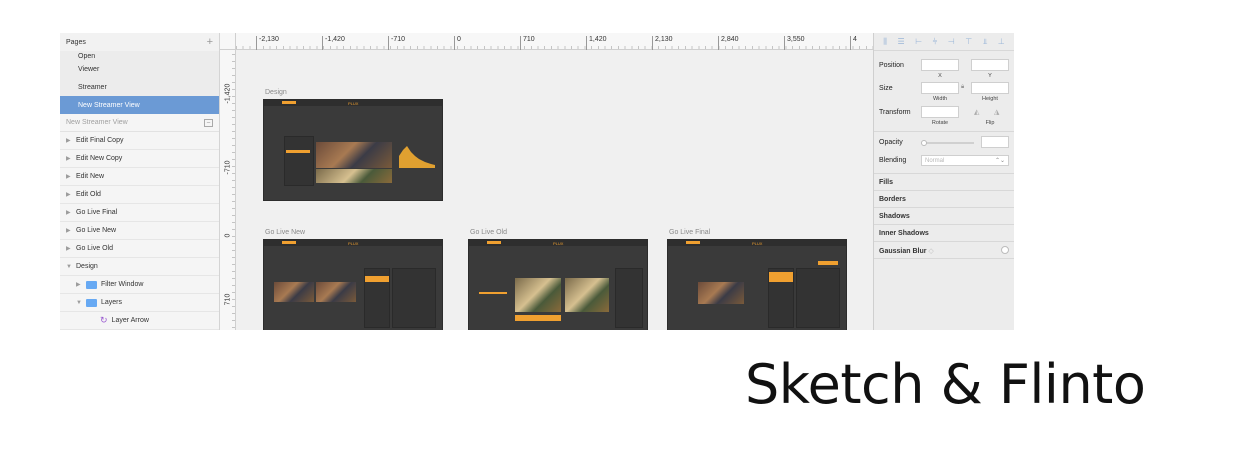  Describe the element at coordinates (930, 251) in the screenshot. I see `chevron-updown-icon: ◇` at that location.